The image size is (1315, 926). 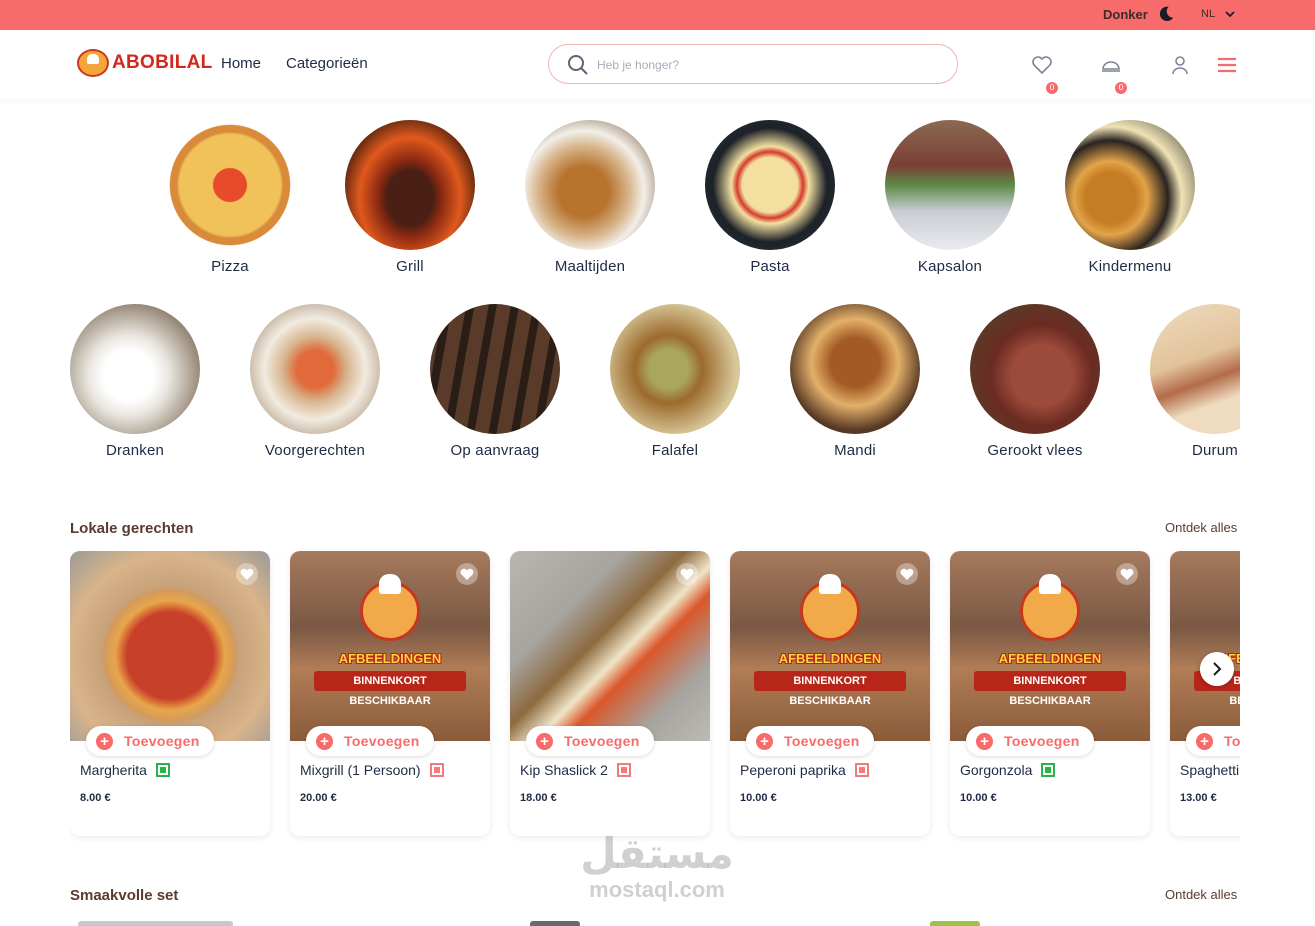 What do you see at coordinates (1230, 14) in the screenshot?
I see `chevron-down-icon` at bounding box center [1230, 14].